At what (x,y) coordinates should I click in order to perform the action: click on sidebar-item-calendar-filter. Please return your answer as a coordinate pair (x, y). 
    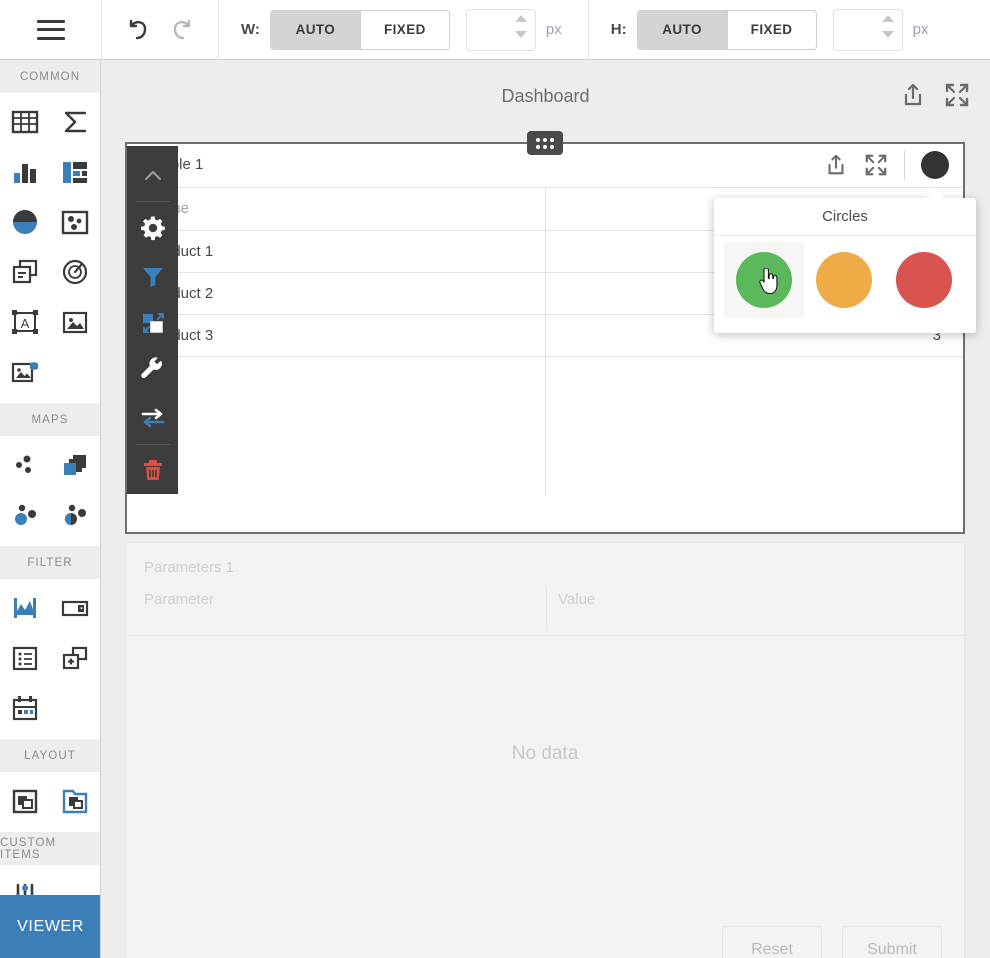
    Looking at the image, I should click on (25, 708).